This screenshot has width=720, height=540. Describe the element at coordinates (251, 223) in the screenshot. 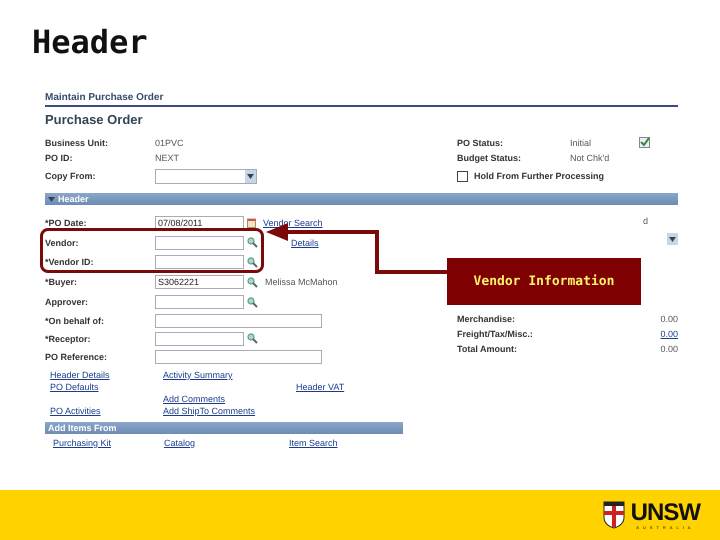

I see `calendar-icon` at that location.